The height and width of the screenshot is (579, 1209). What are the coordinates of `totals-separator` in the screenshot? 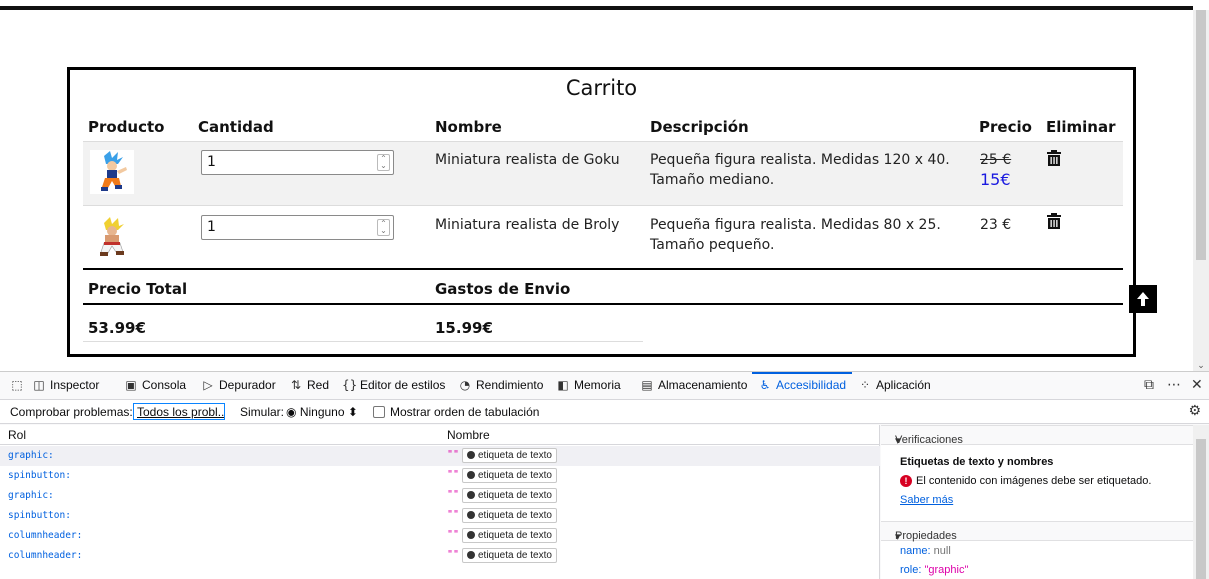 It's located at (603, 269).